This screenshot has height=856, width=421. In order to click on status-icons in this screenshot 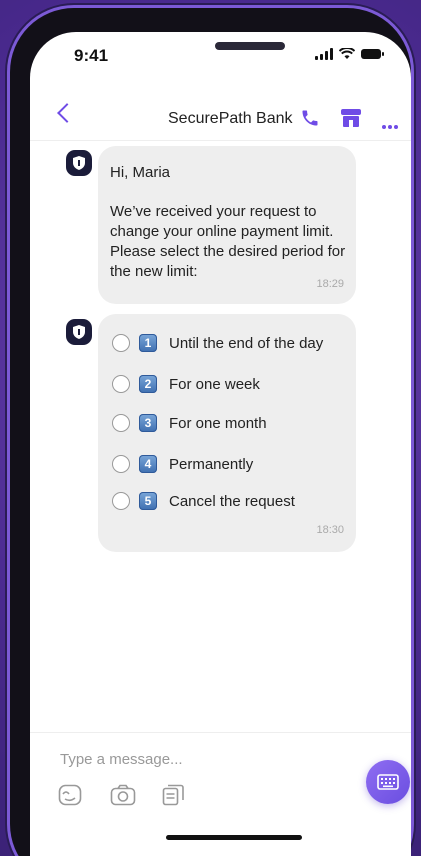, I will do `click(349, 54)`.